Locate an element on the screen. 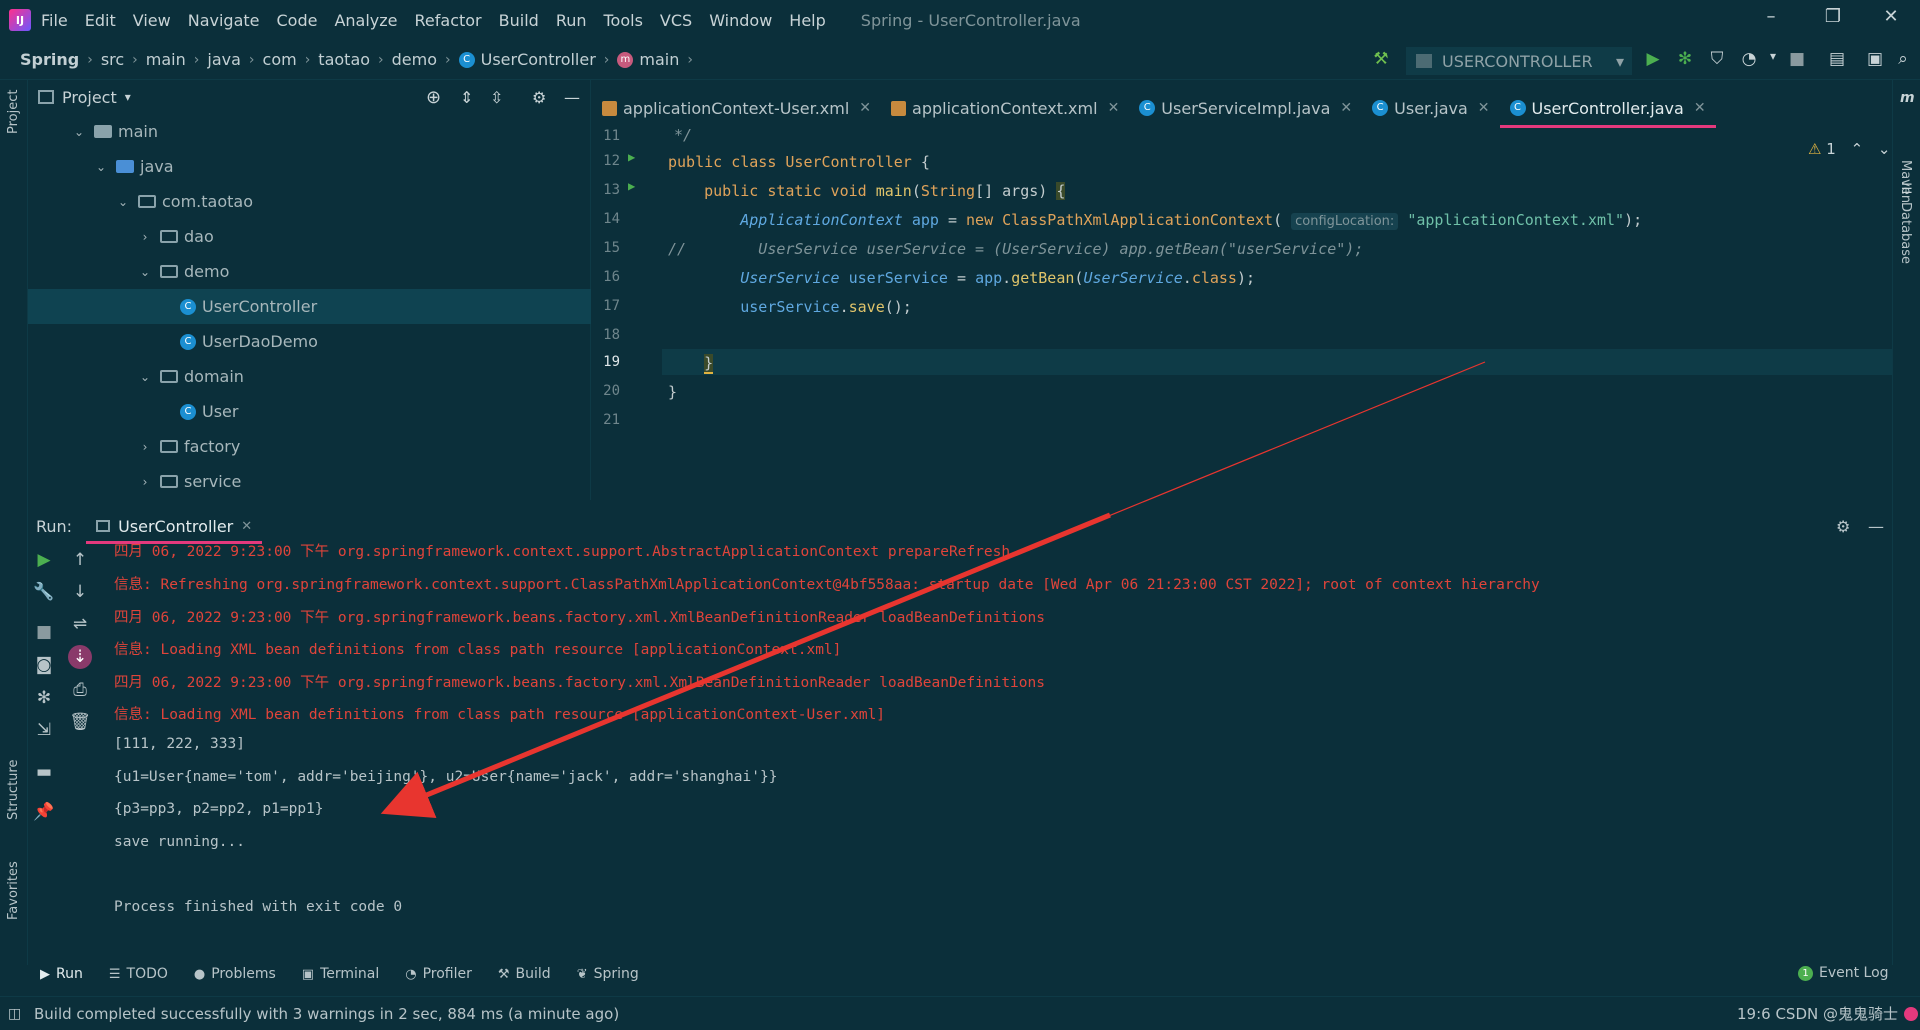 Image resolution: width=1920 pixels, height=1030 pixels. menu-window: Window is located at coordinates (740, 20).